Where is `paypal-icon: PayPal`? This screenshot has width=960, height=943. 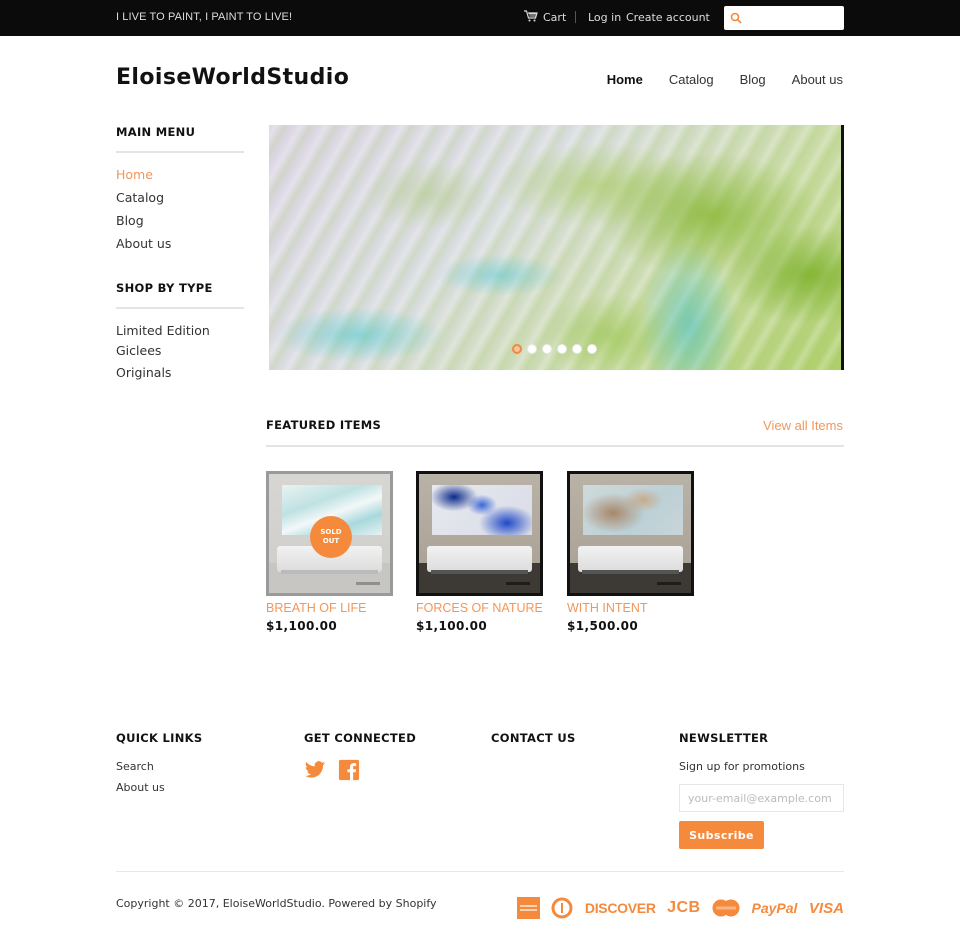
paypal-icon: PayPal is located at coordinates (774, 908).